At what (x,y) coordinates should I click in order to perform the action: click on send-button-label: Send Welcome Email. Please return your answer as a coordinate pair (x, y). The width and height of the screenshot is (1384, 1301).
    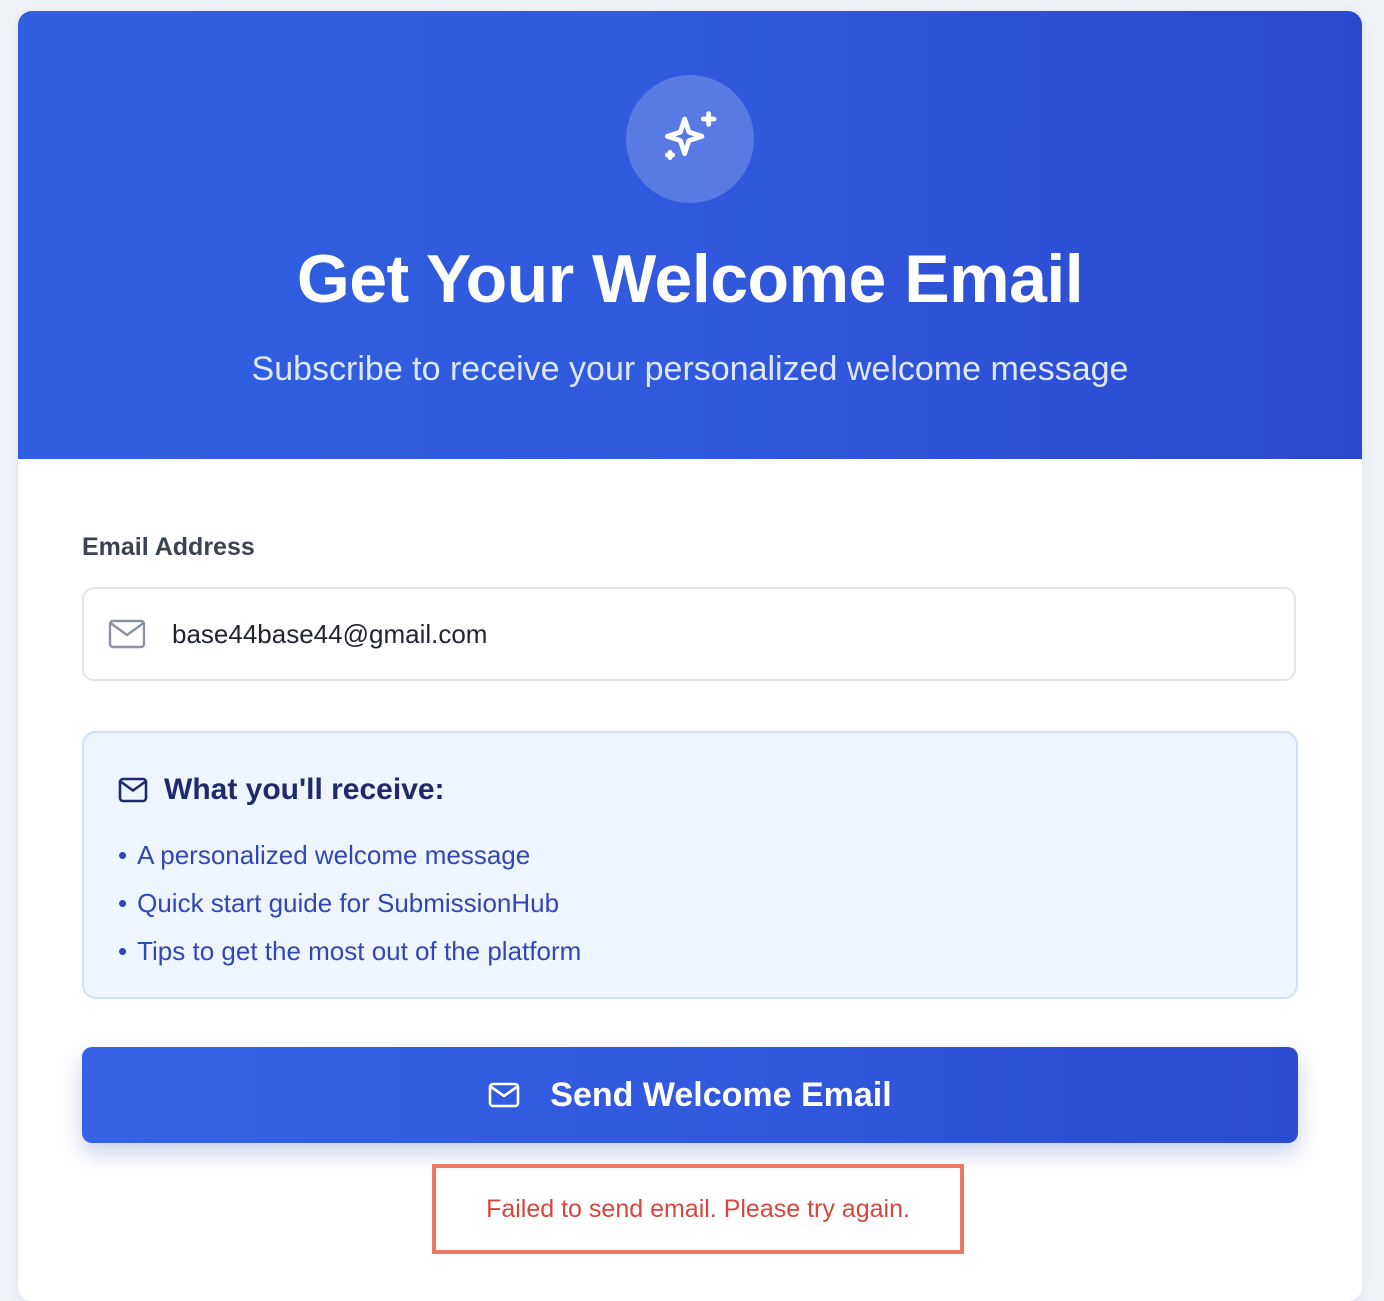
    Looking at the image, I should click on (721, 1094).